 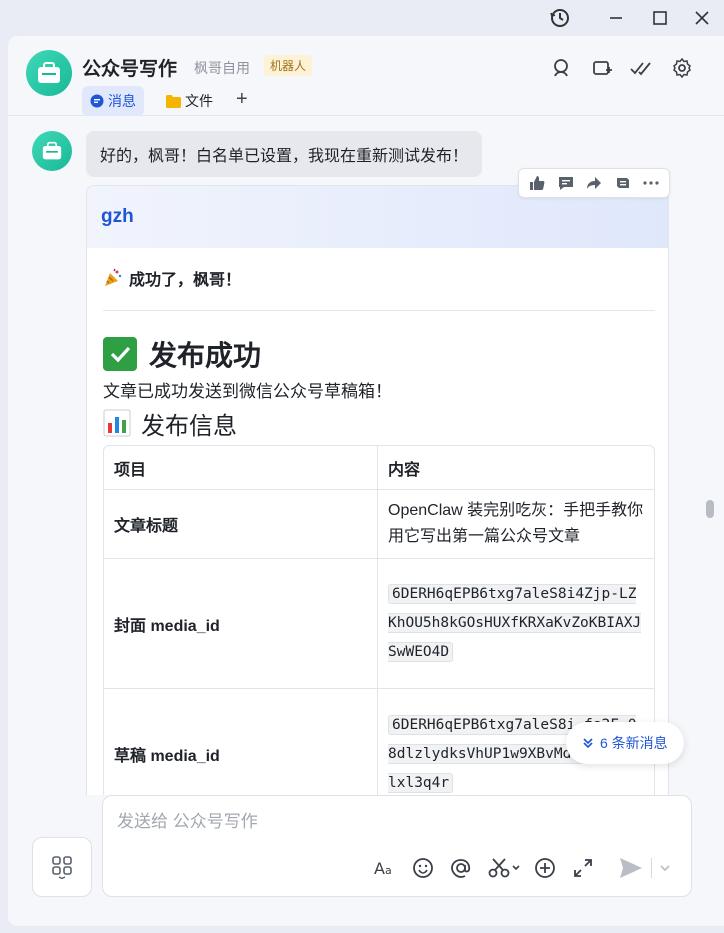 I want to click on comment-icon, so click(x=566, y=183).